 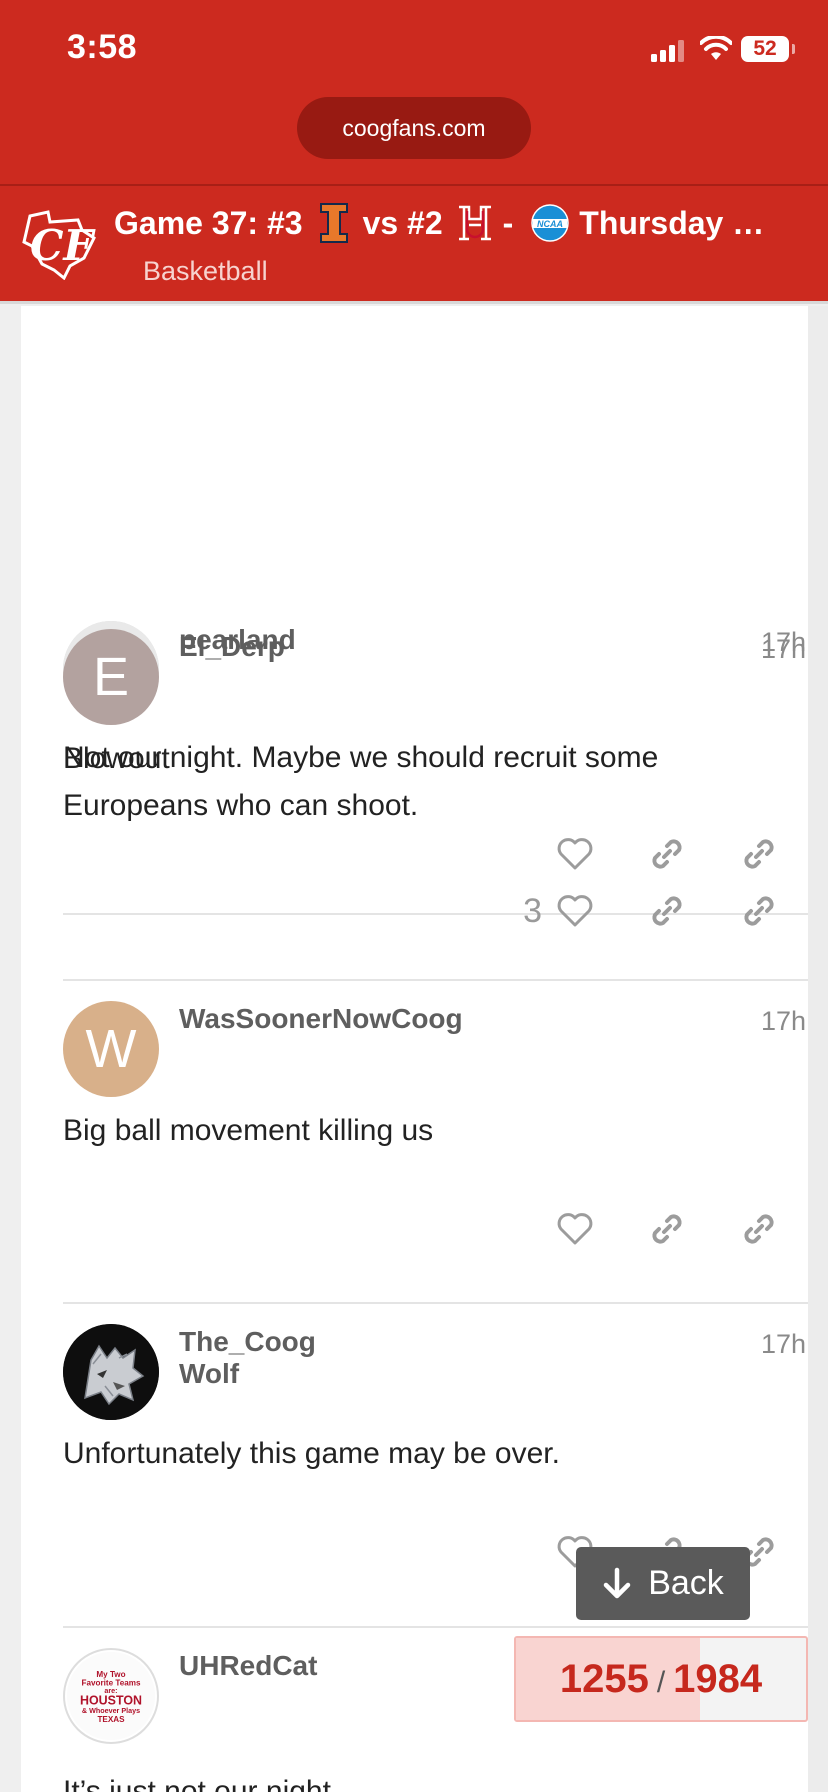 I want to click on svg-text: NCAA, so click(x=550, y=224).